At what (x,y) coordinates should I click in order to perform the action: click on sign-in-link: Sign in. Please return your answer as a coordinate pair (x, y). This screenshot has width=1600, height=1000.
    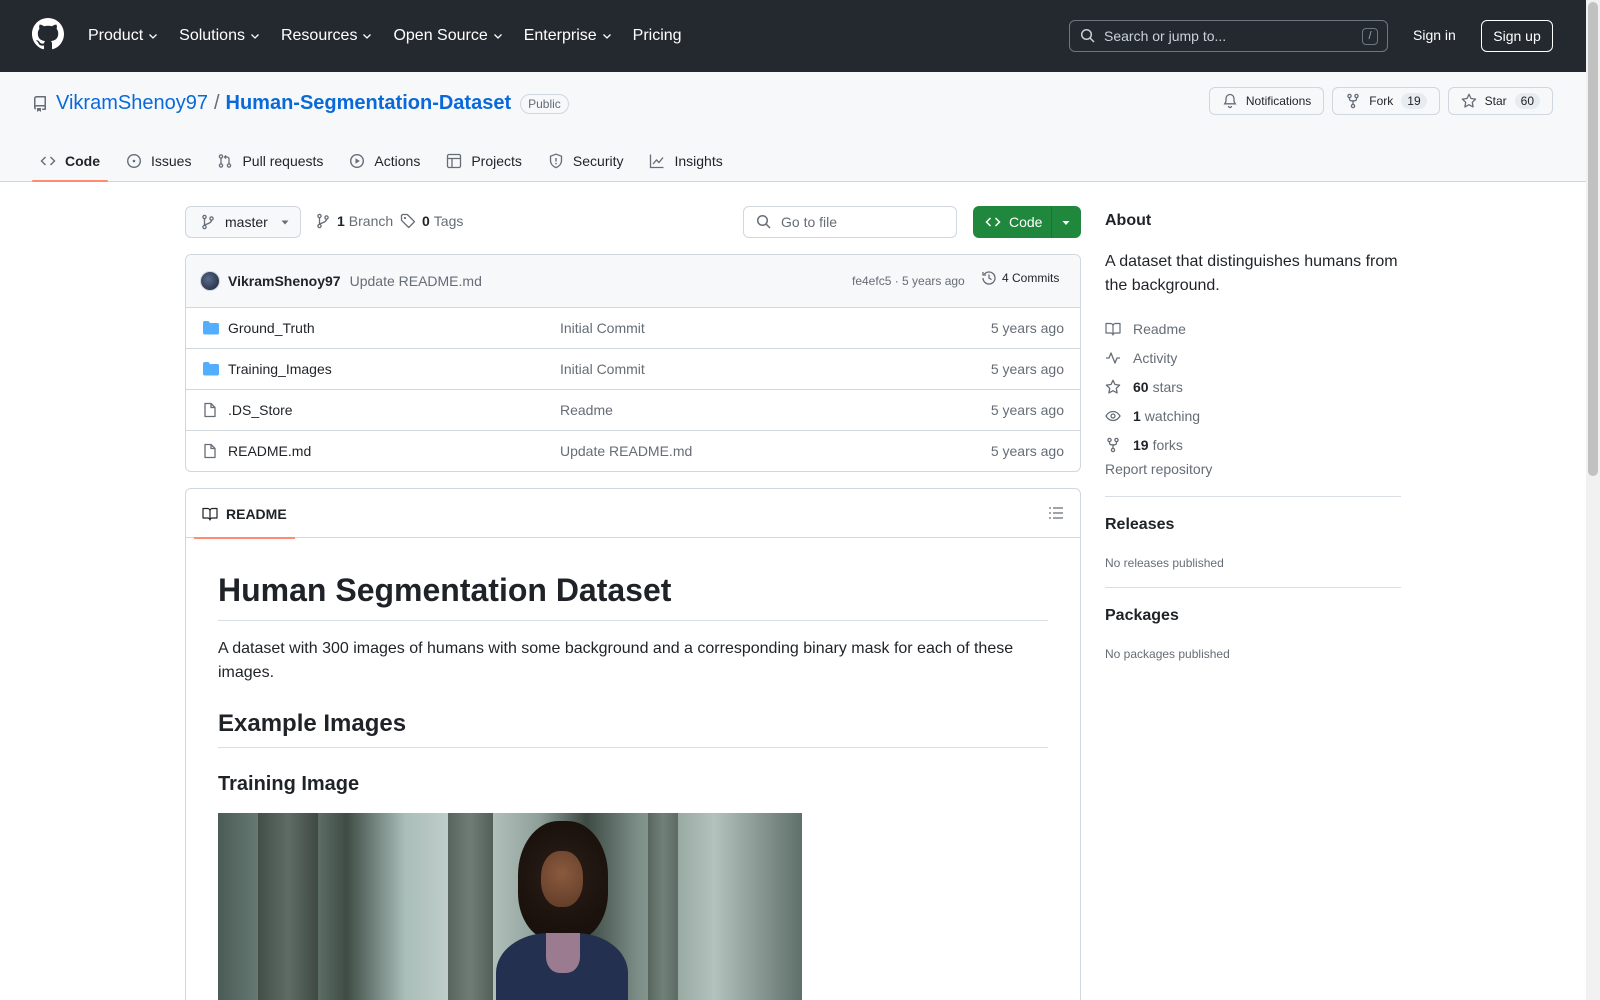
    Looking at the image, I should click on (1434, 35).